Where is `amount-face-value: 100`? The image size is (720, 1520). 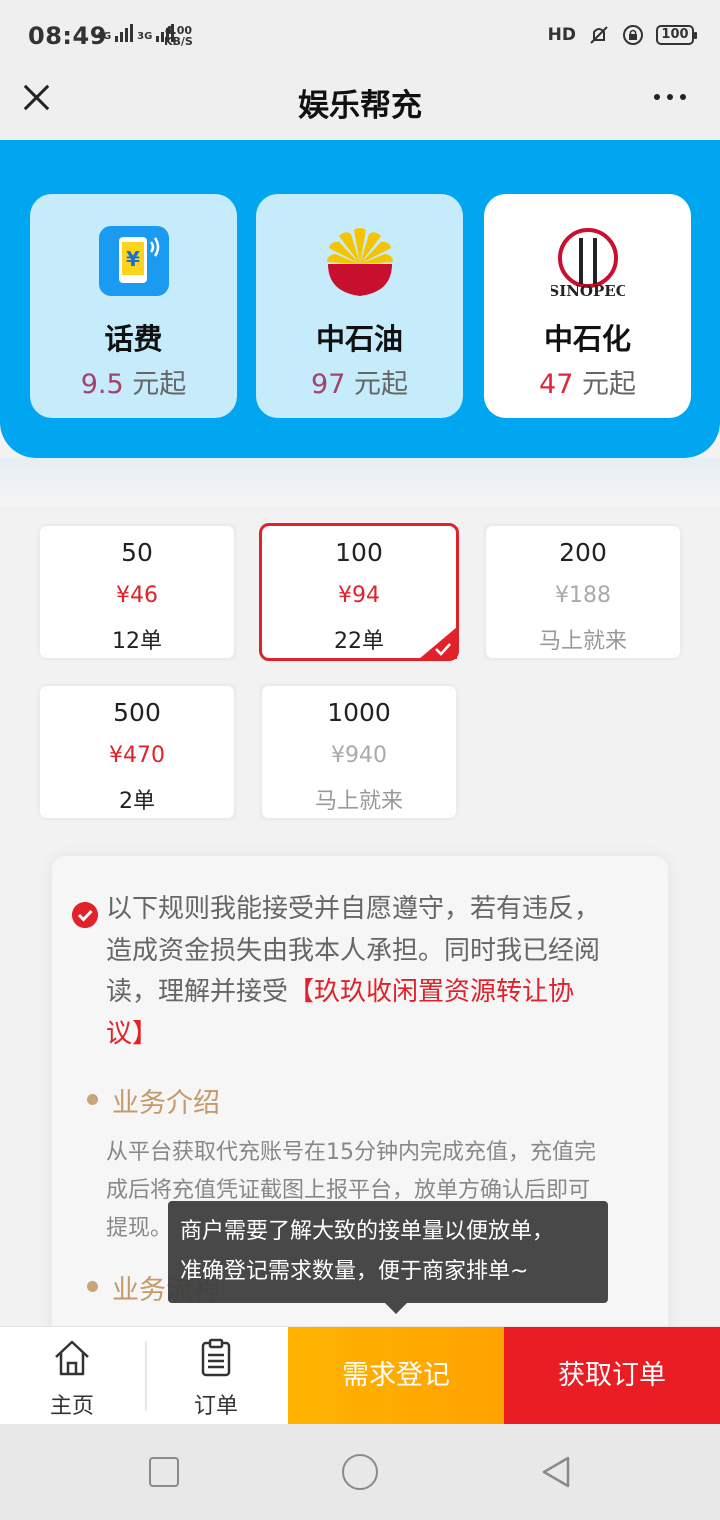
amount-face-value: 100 is located at coordinates (359, 552).